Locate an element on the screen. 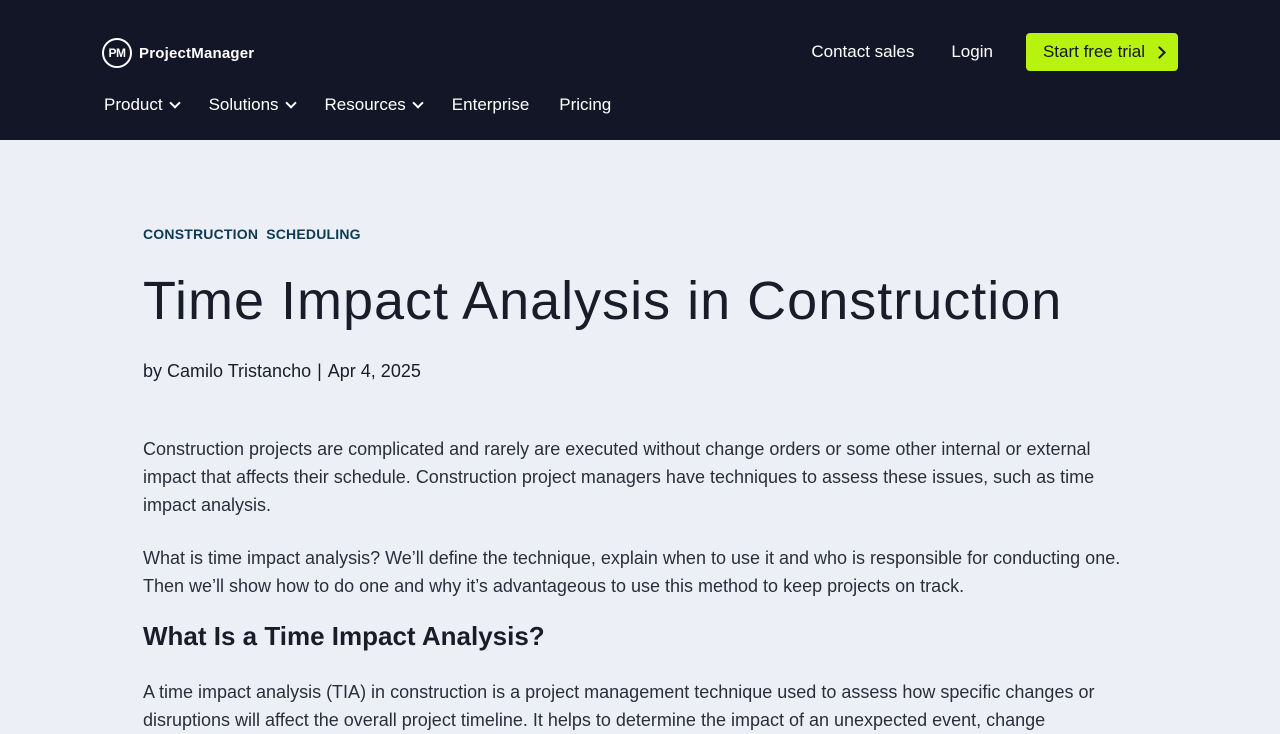 This screenshot has height=734, width=1280. article-title: Time Impact Analysis in Construction is located at coordinates (603, 301).